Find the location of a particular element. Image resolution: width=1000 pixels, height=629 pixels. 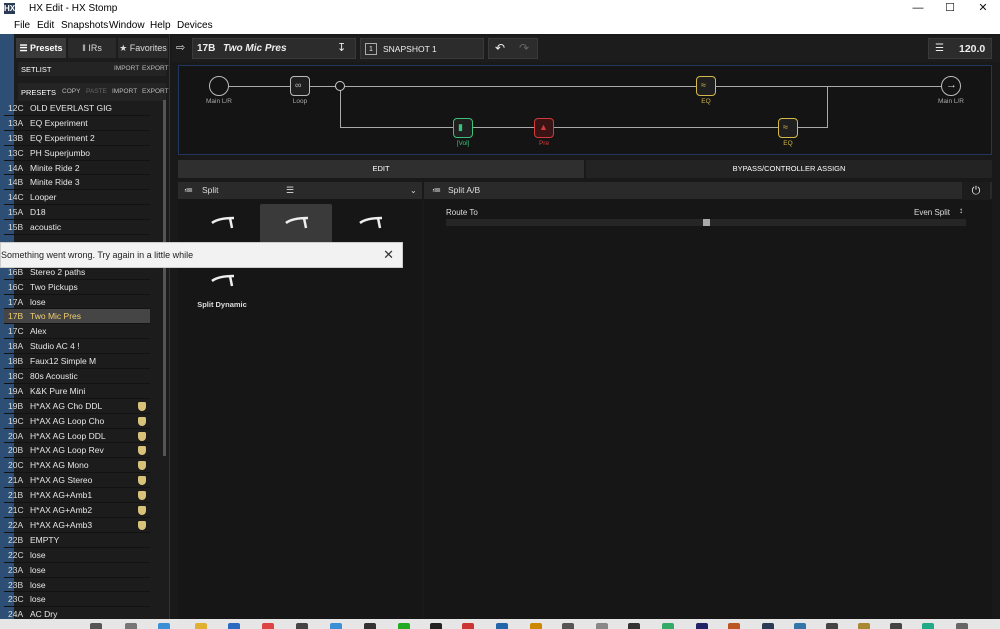

preset-row: 21A H*AX AG Stereo is located at coordinates (77, 481).